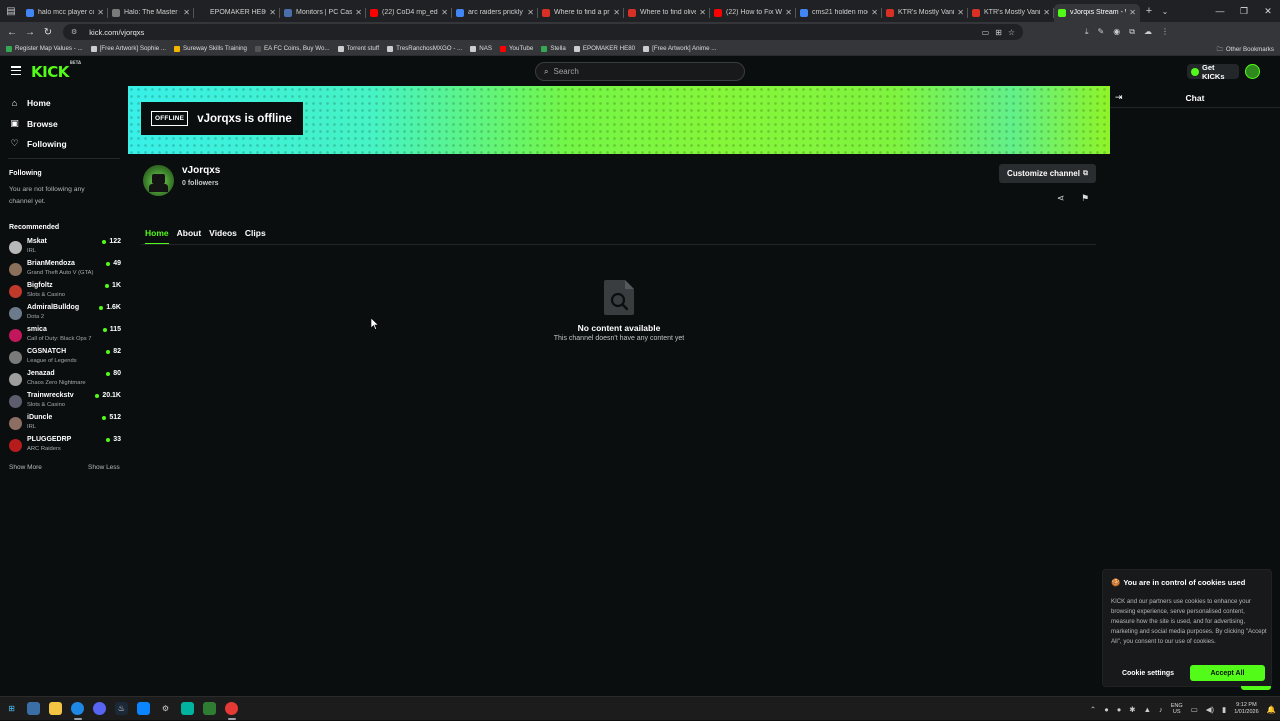 This screenshot has width=1280, height=721. I want to click on tab-dropdown-icon: ⌄, so click(1165, 11).